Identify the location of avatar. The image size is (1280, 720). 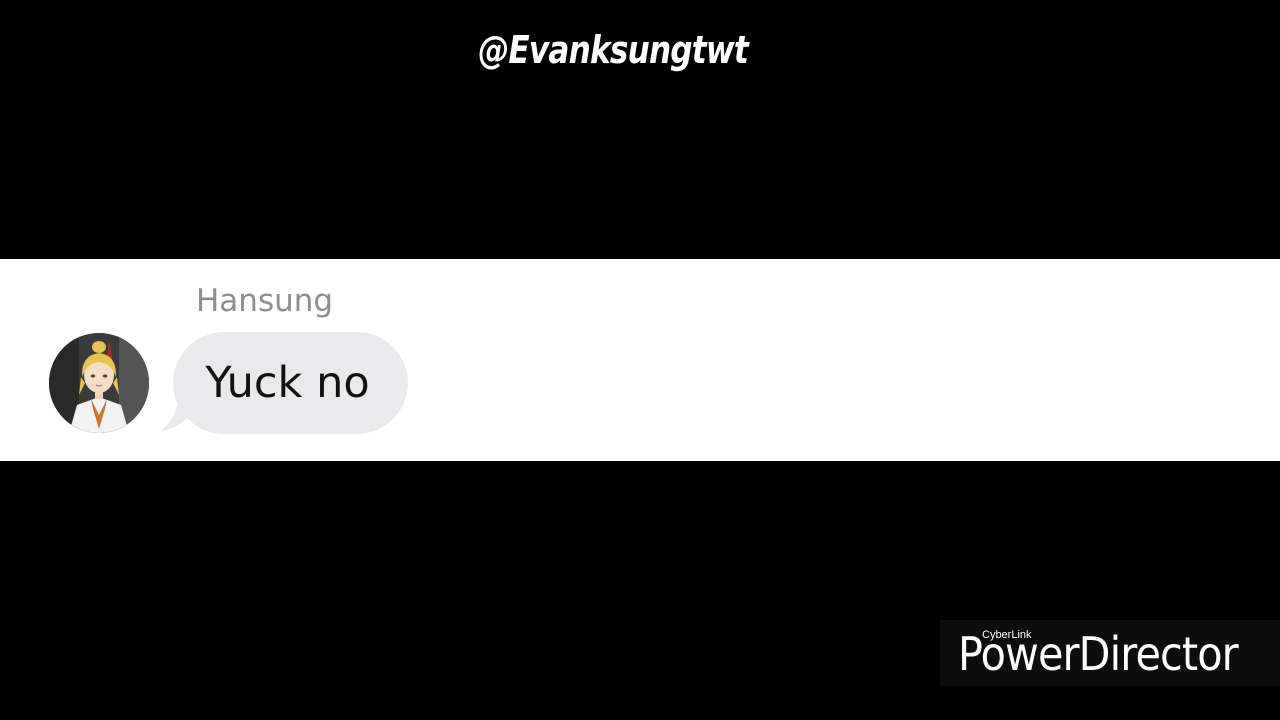
(99, 383).